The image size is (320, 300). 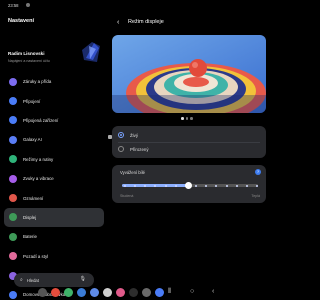 What do you see at coordinates (32, 140) in the screenshot?
I see `sidebar-item-label: Galaxy AI` at bounding box center [32, 140].